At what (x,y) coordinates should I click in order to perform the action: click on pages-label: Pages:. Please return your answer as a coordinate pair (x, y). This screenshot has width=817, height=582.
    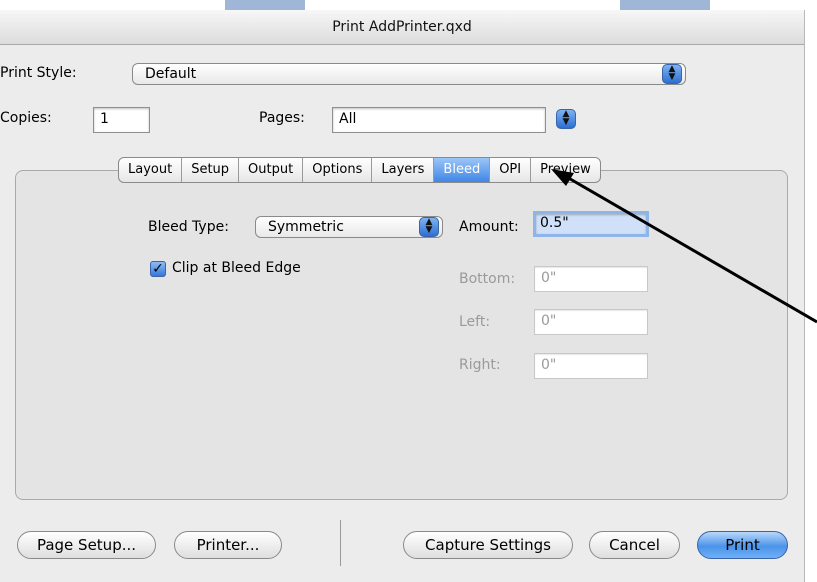
    Looking at the image, I should click on (282, 118).